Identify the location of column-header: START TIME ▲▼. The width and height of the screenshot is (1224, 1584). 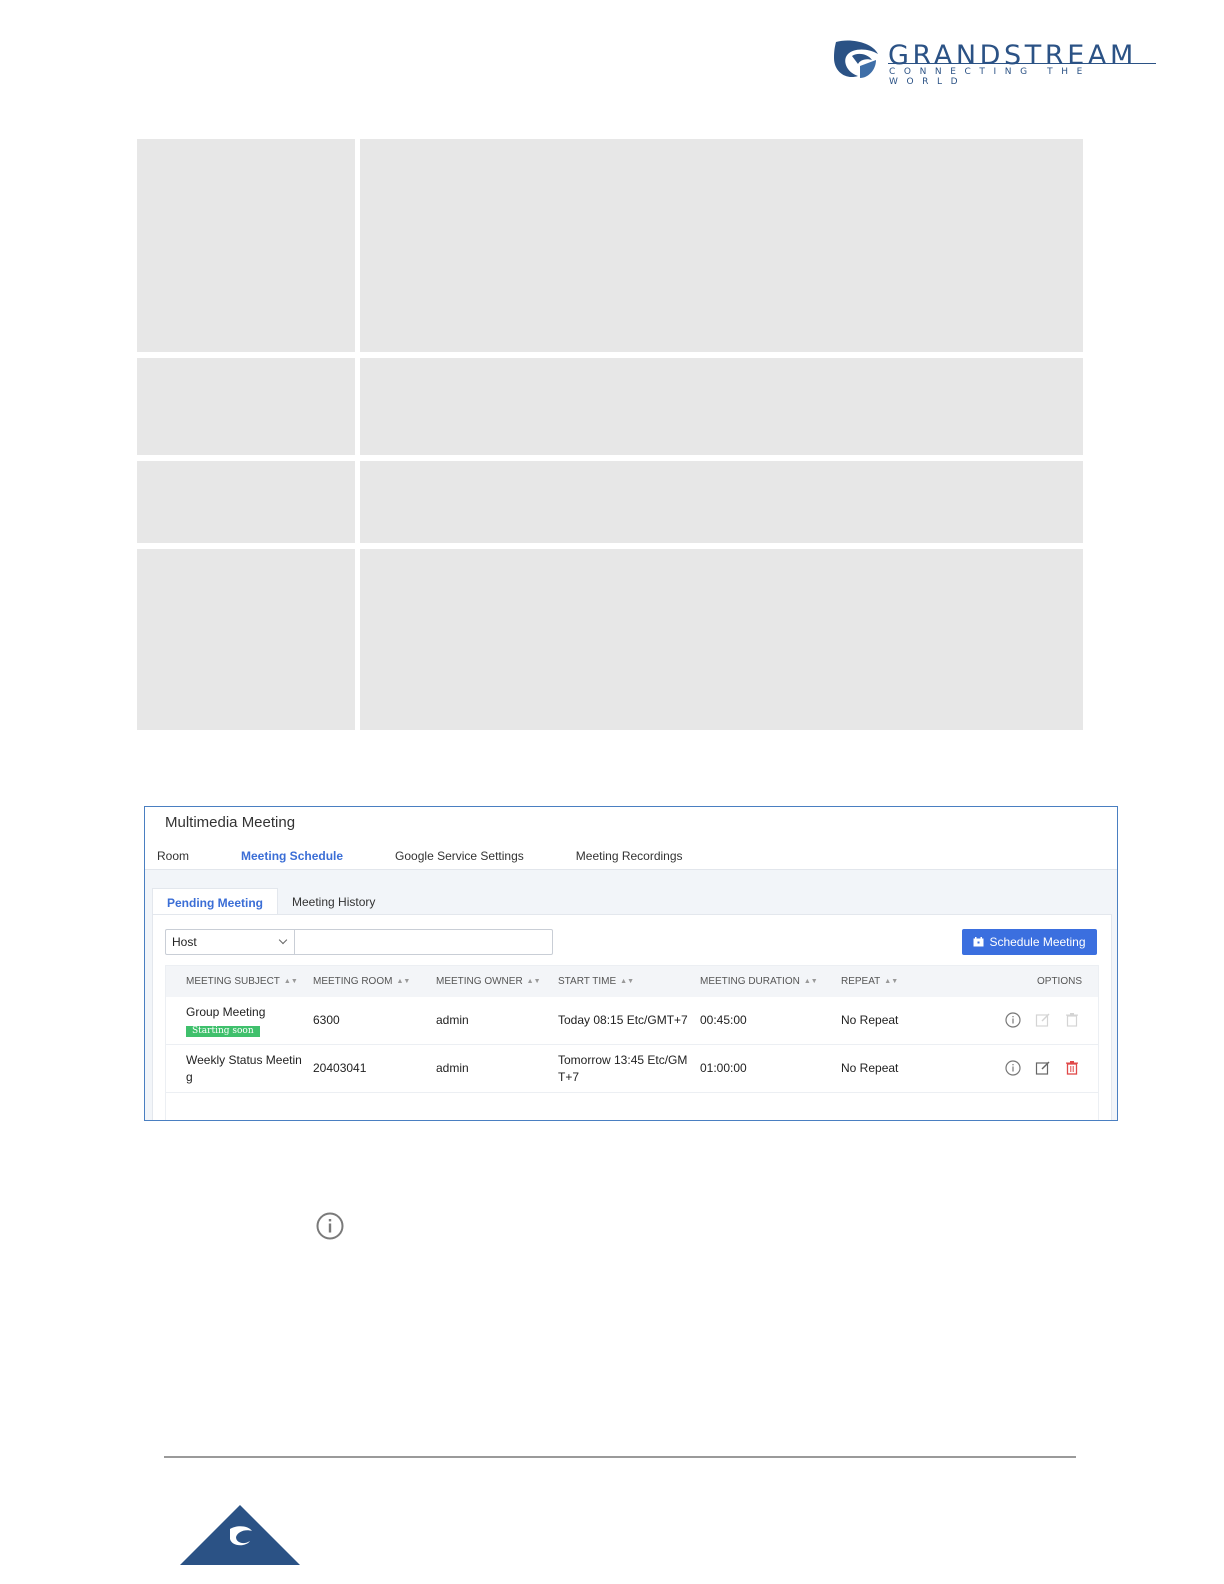
(596, 981).